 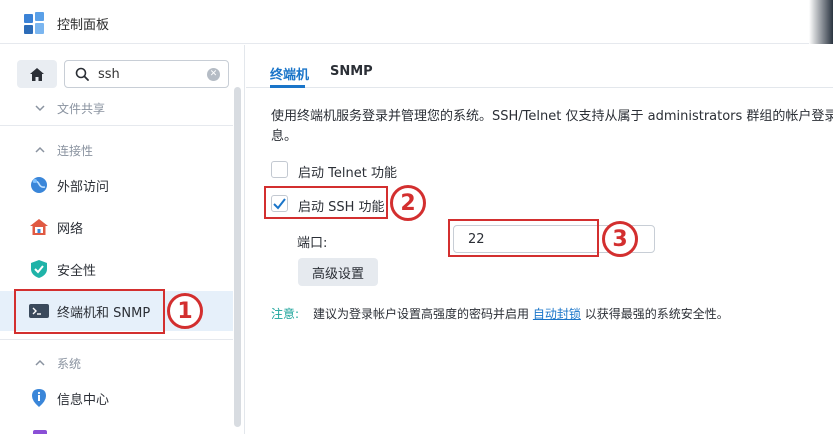 What do you see at coordinates (539, 66) in the screenshot?
I see `tab-bar: 终端机 SNMP` at bounding box center [539, 66].